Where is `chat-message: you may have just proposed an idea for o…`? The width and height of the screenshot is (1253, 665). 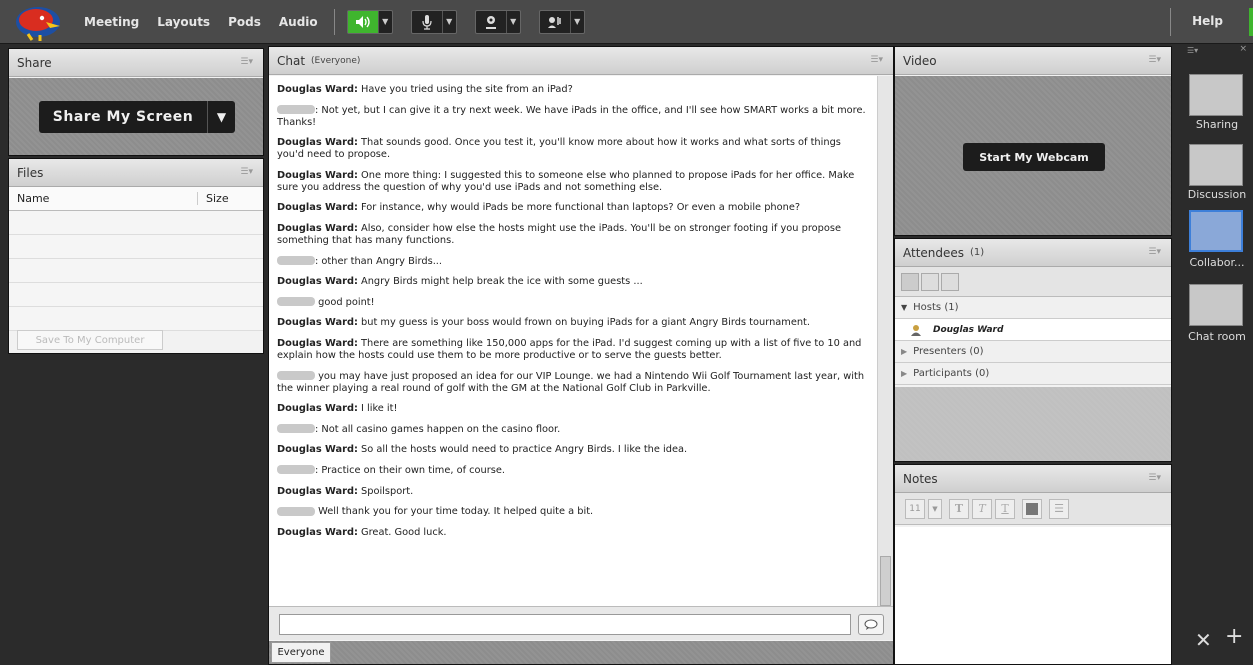
chat-message: you may have just proposed an idea for o… is located at coordinates (572, 383).